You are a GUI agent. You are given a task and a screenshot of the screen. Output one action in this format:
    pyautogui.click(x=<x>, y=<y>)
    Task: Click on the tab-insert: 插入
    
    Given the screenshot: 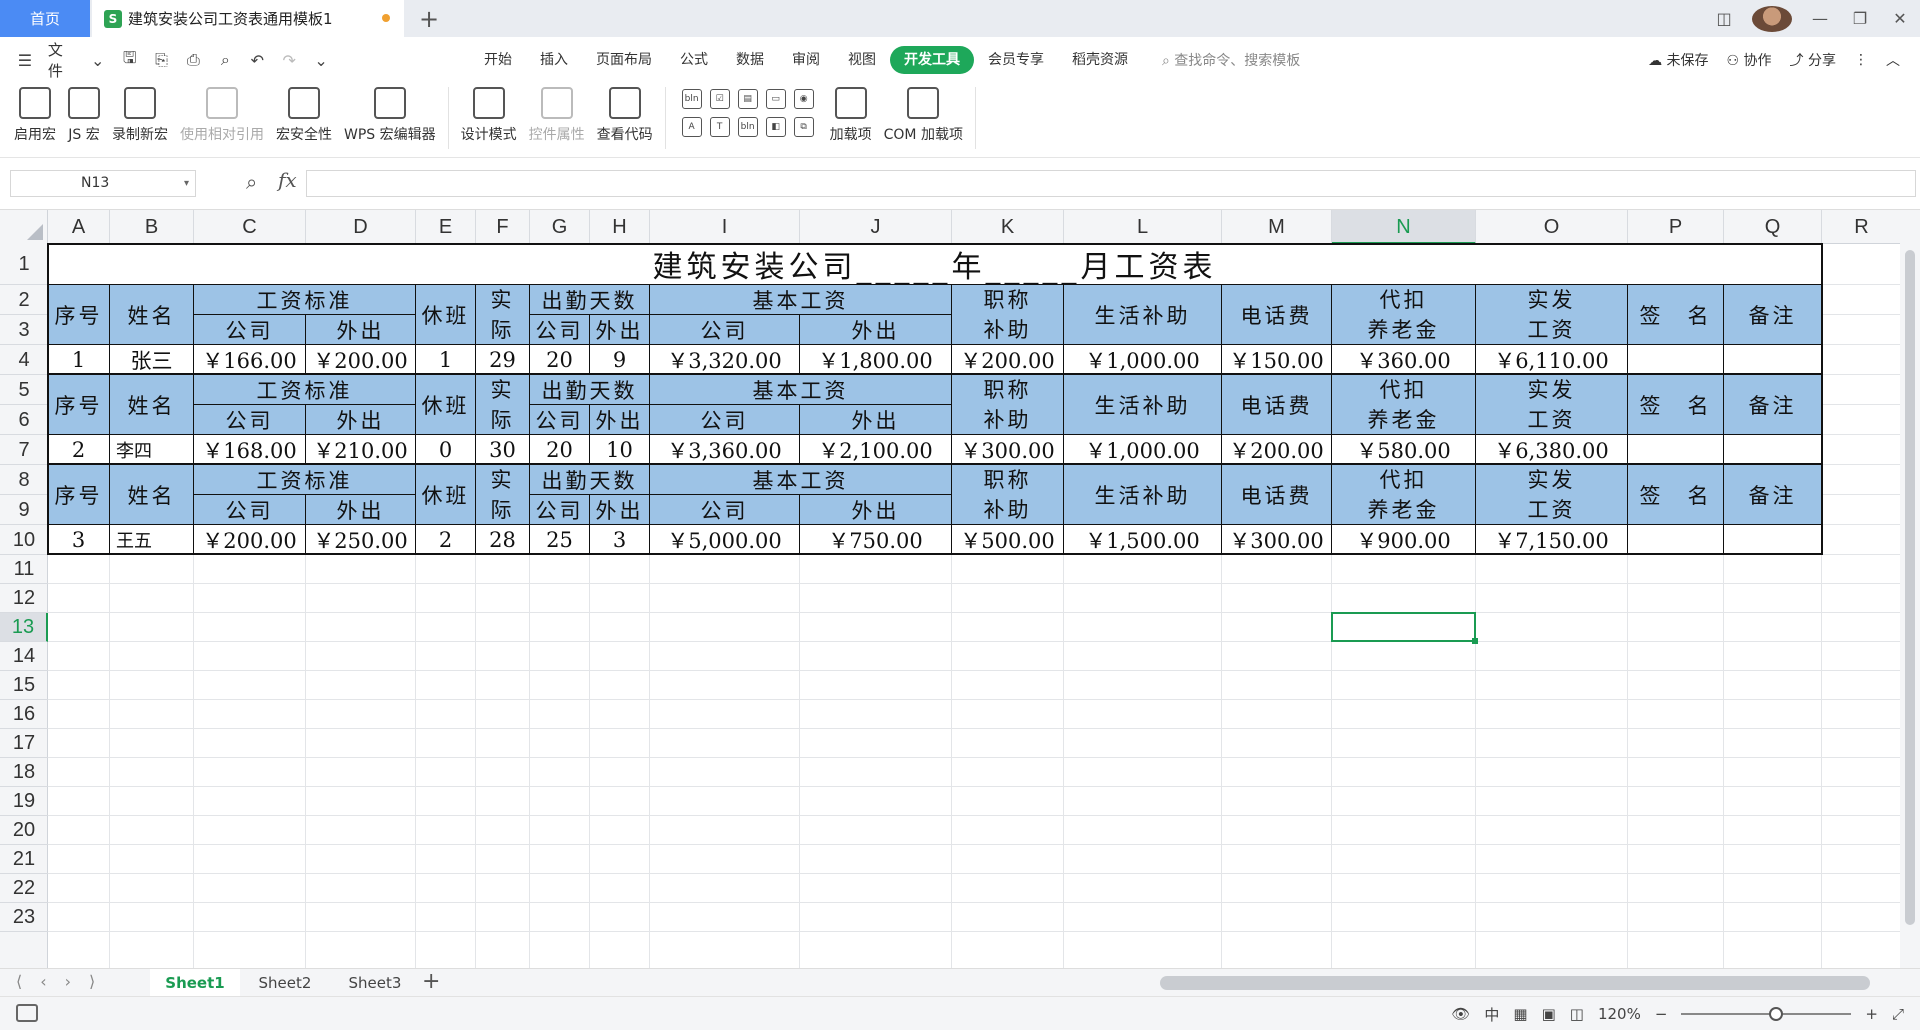 What is the action you would take?
    pyautogui.click(x=554, y=60)
    